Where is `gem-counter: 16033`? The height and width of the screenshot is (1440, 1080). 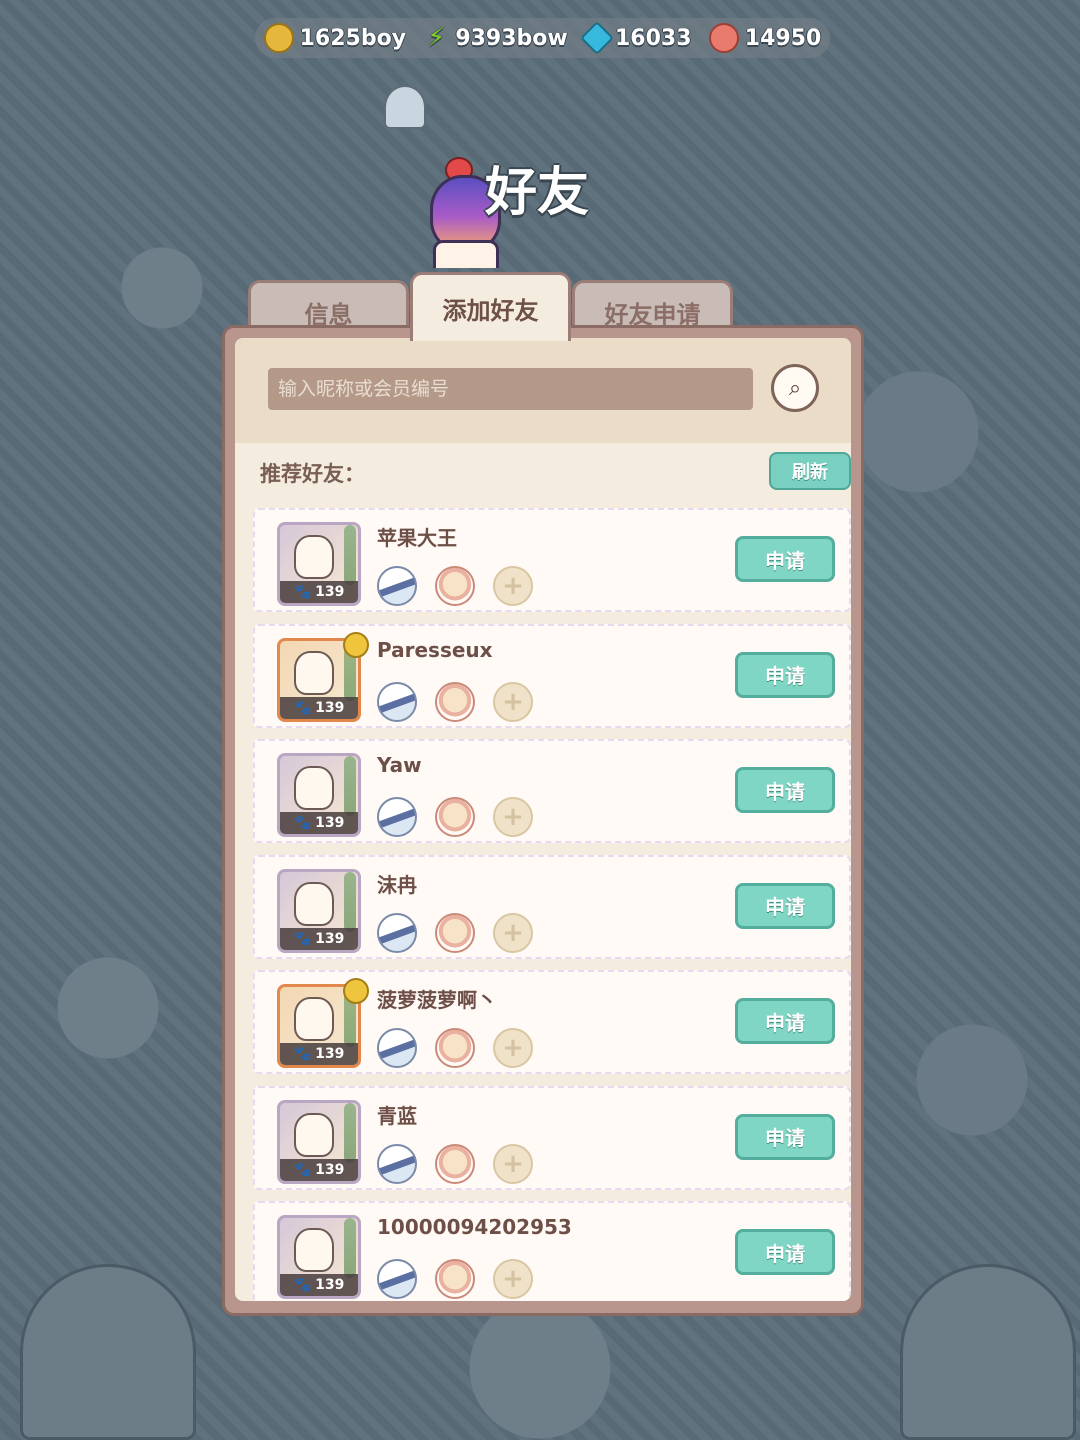
gem-counter: 16033 is located at coordinates (636, 38).